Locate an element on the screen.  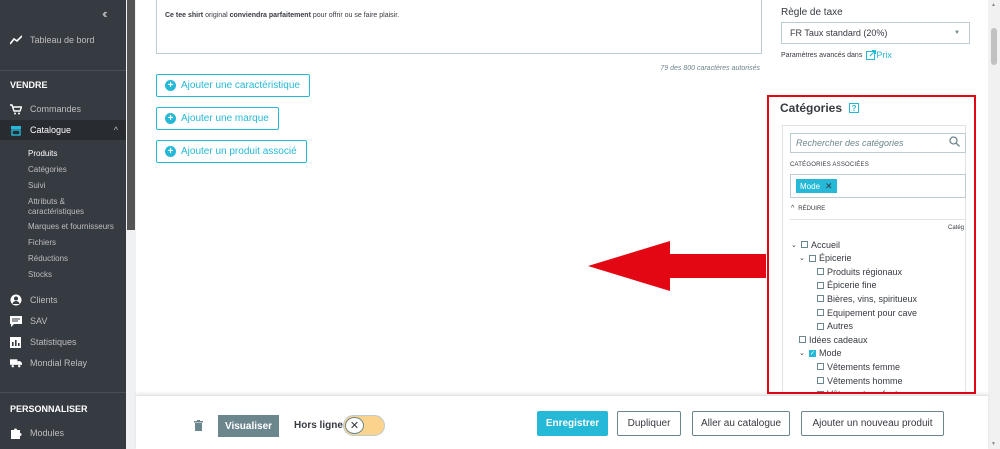
close-icon: ✕ is located at coordinates (354, 425).